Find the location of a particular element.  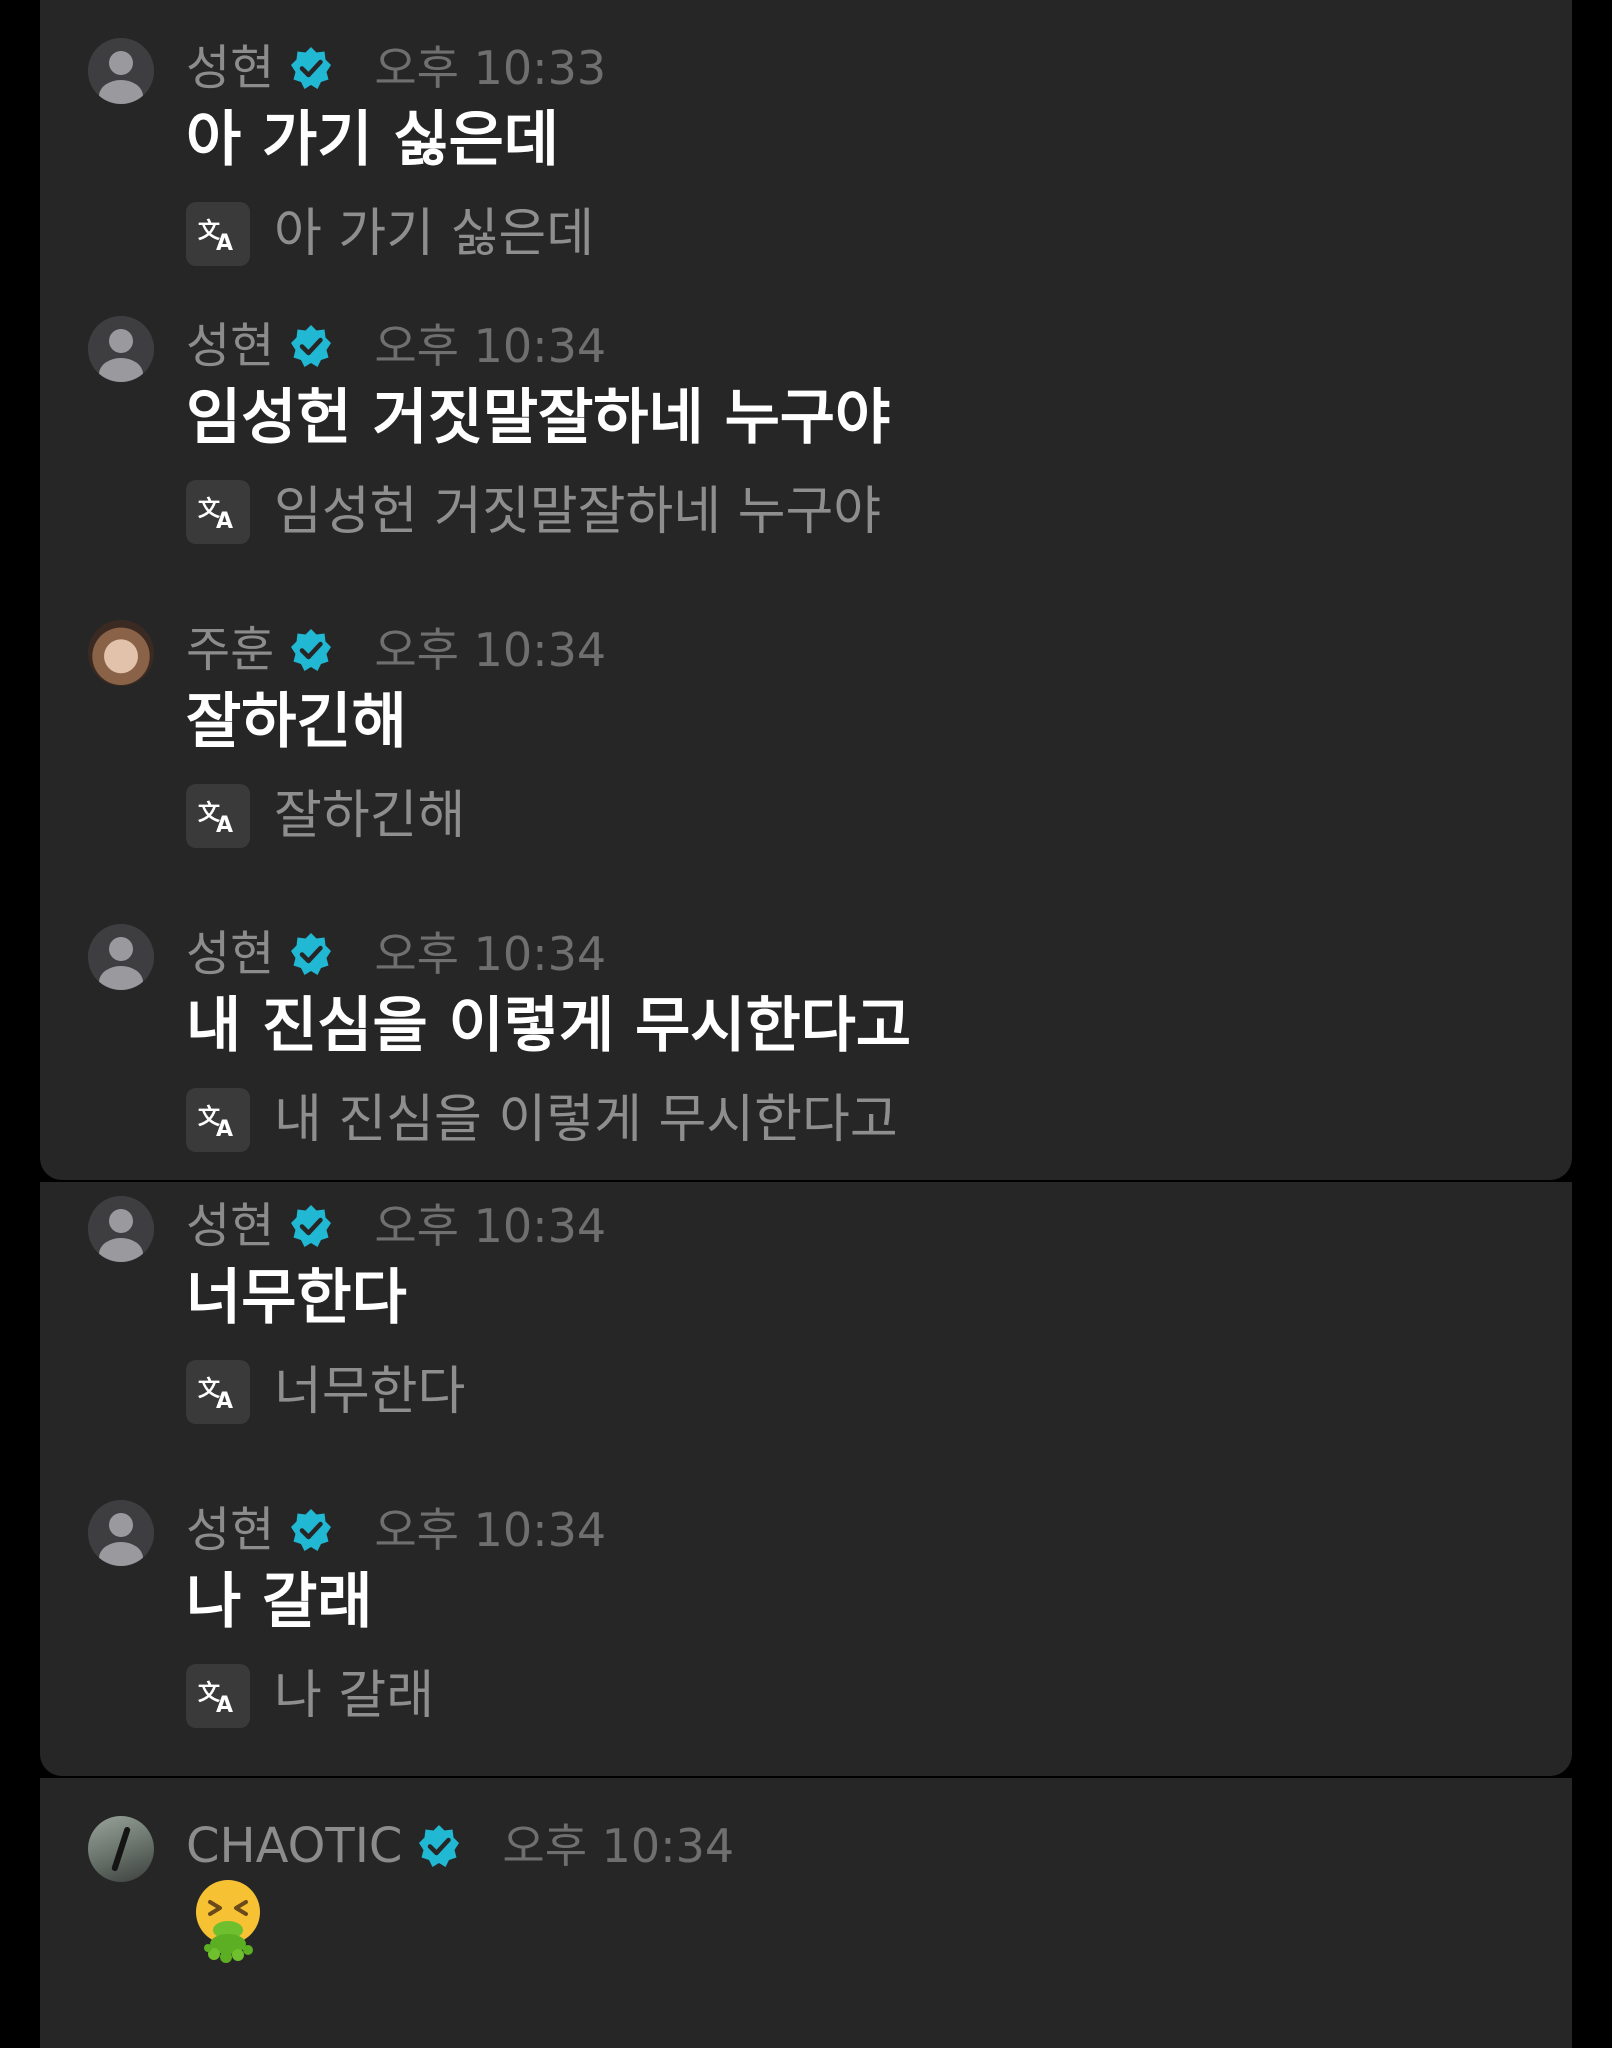

translation-row: 文 A 나 갈래 is located at coordinates (310, 1696).